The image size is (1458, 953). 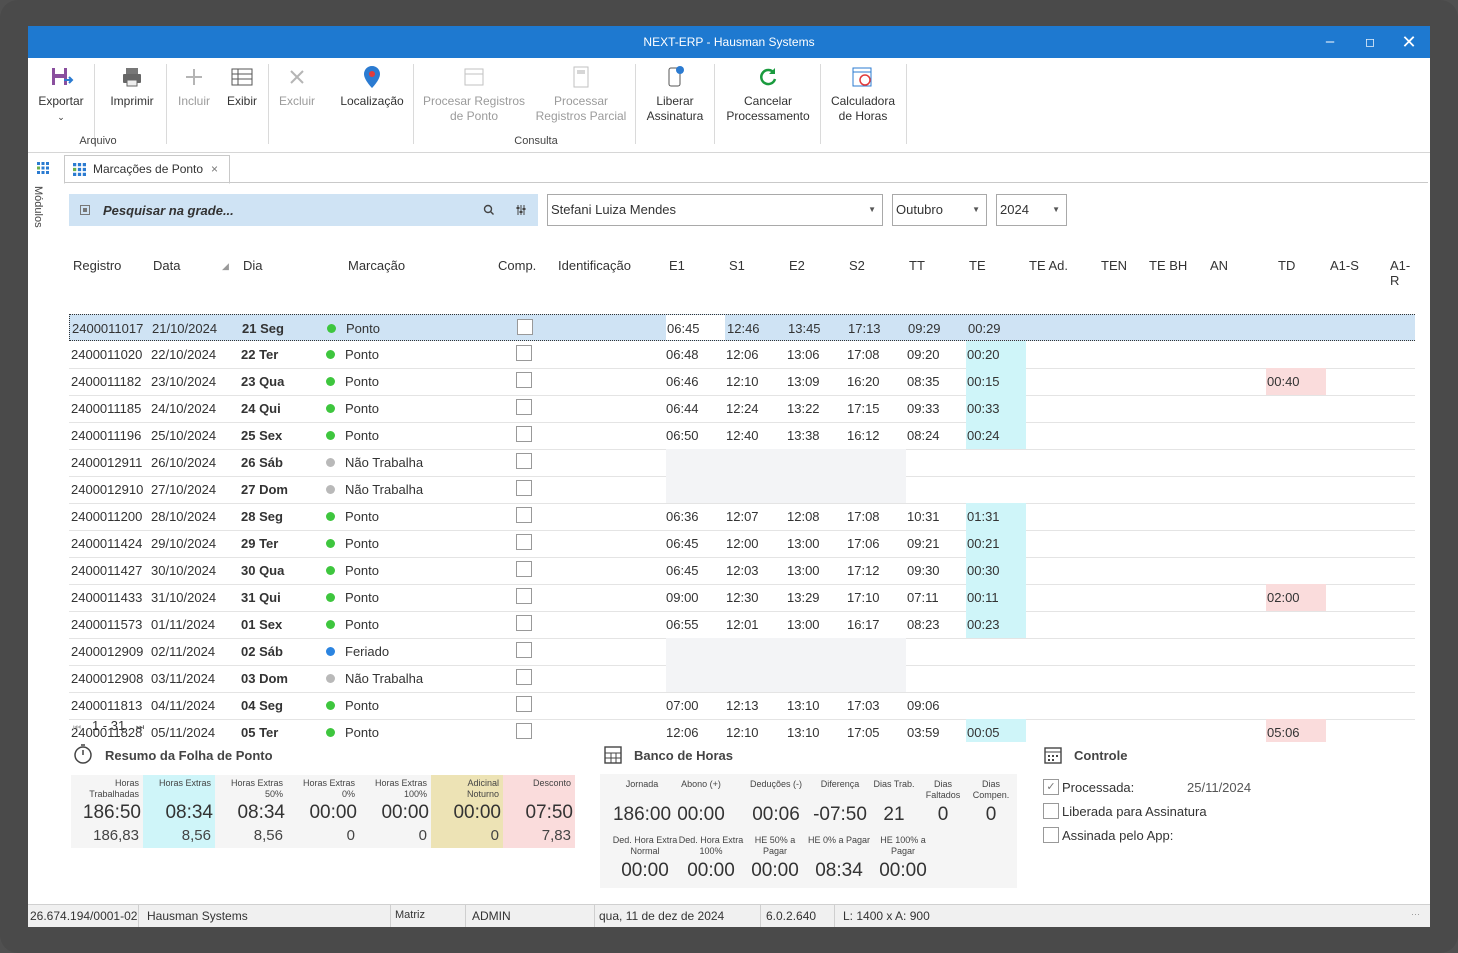 What do you see at coordinates (1168, 265) in the screenshot?
I see `column-header: TE BH` at bounding box center [1168, 265].